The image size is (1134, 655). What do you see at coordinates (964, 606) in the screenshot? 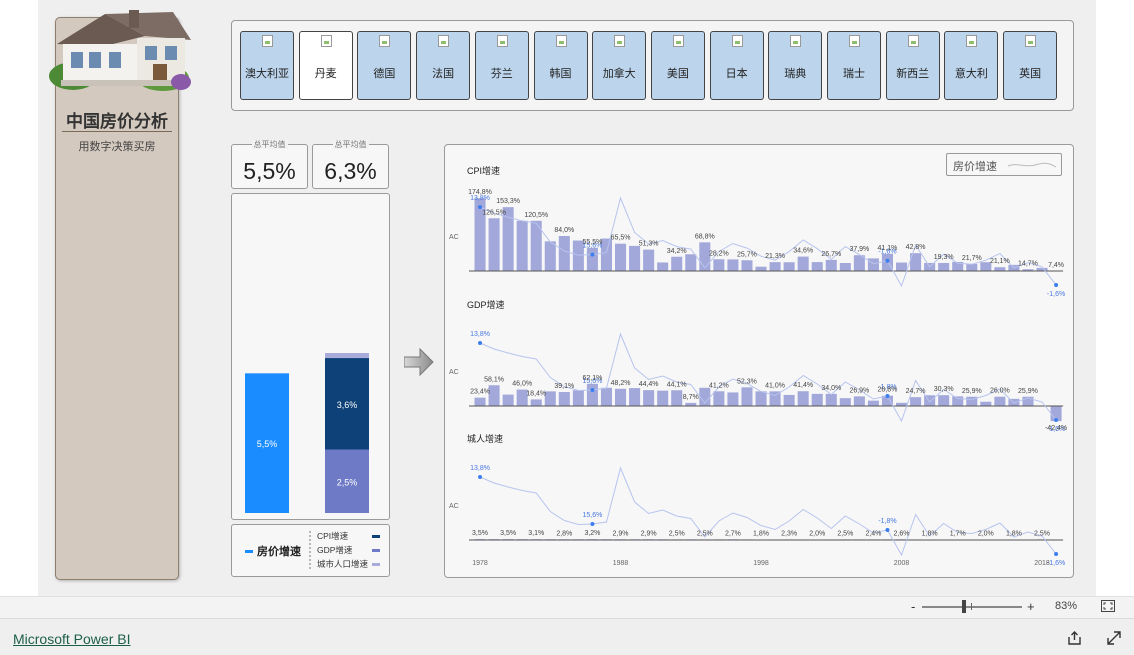
I see `zoom-slider-thumb` at bounding box center [964, 606].